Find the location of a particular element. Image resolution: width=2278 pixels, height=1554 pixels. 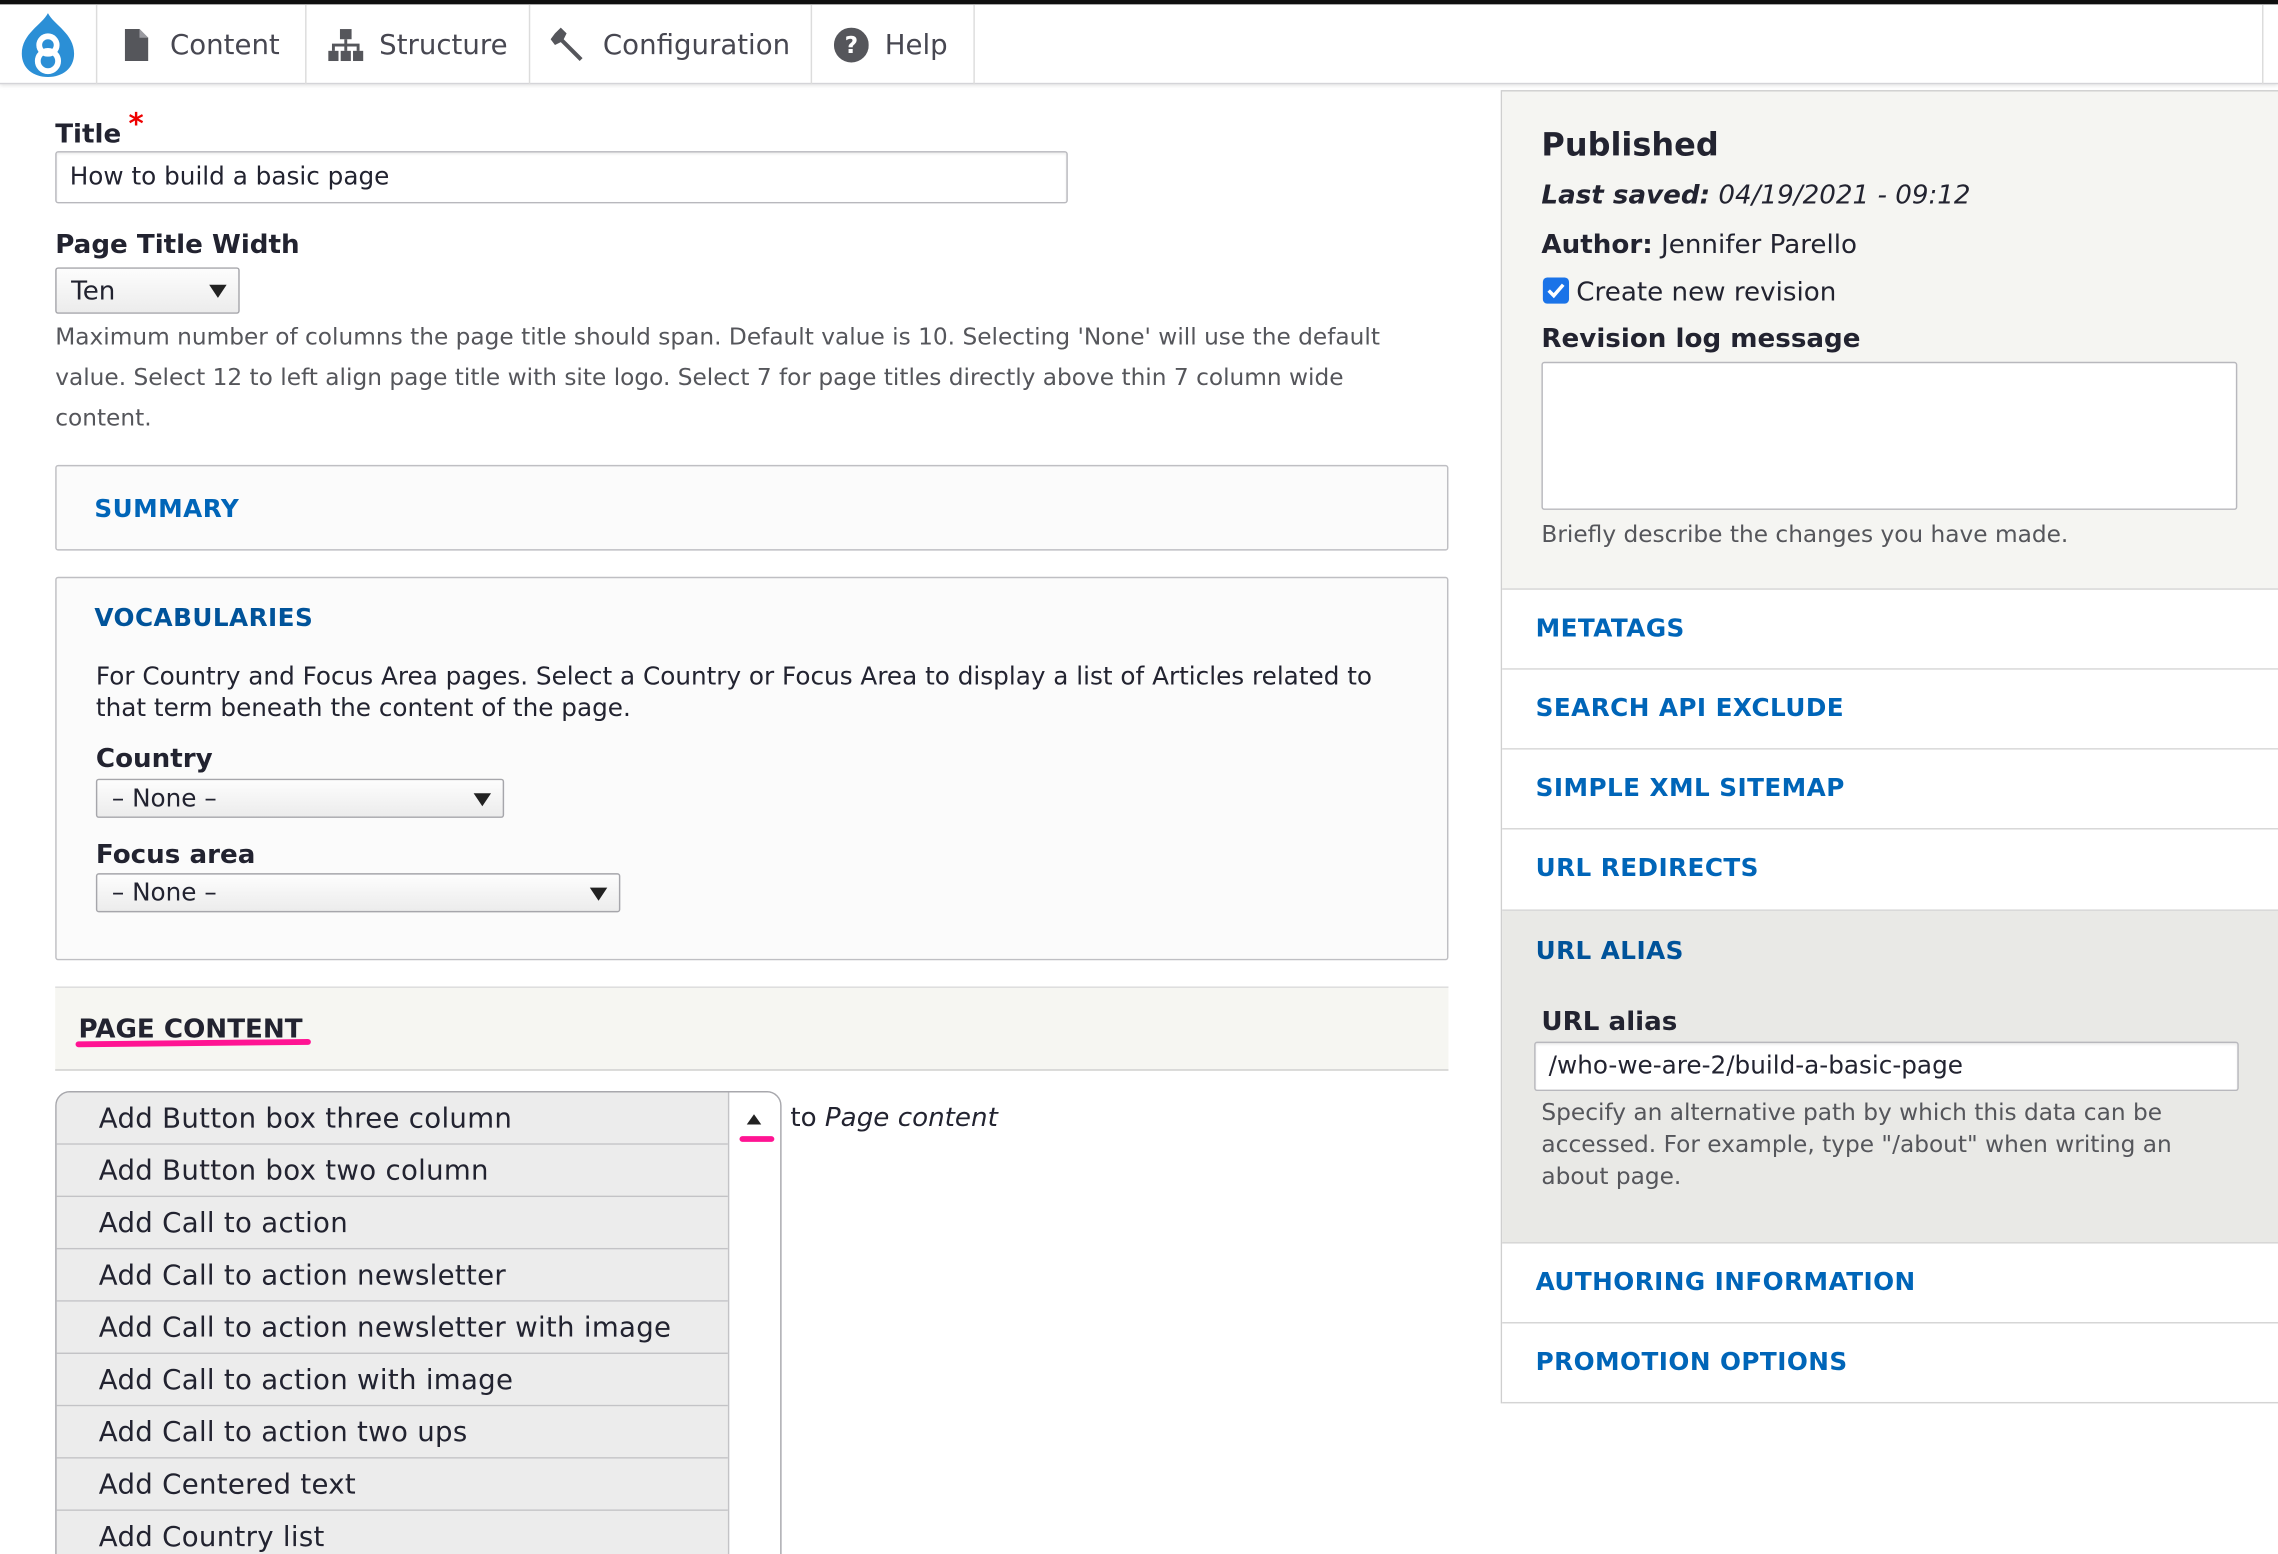

url-alias-value: /who-we-are-2/build-a-basic-page is located at coordinates (1755, 1066).